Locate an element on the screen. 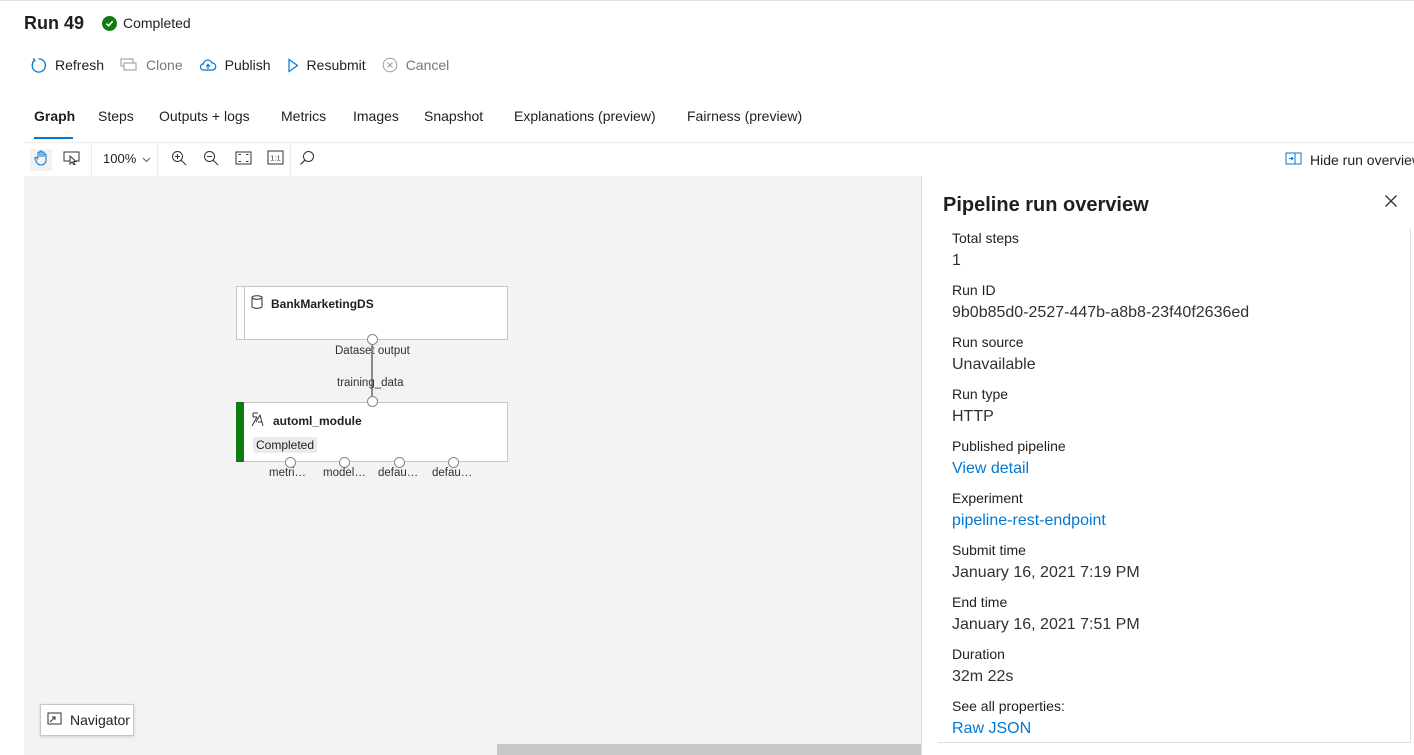 The width and height of the screenshot is (1414, 755). prop-label: See all properties: is located at coordinates (1008, 706).